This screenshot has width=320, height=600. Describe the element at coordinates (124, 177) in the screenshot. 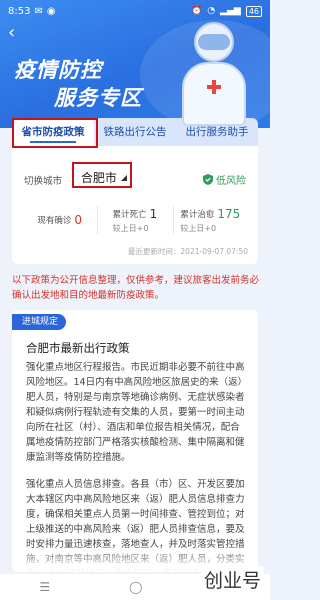

I see `dropdown-caret-icon: ◢` at that location.